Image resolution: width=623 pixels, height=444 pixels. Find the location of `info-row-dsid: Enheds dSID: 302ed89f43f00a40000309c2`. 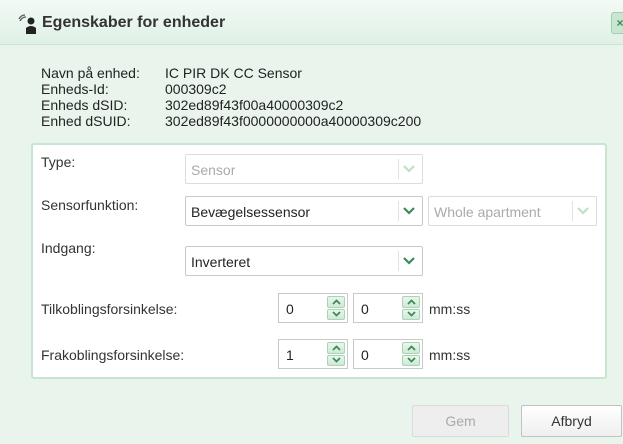

info-row-dsid: Enheds dSID: 302ed89f43f00a40000309c2 is located at coordinates (231, 105).